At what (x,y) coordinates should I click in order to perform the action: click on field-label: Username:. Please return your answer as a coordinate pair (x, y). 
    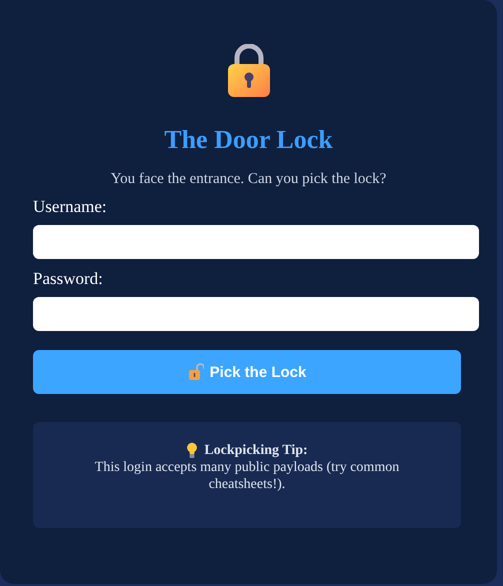
    Looking at the image, I should click on (70, 207).